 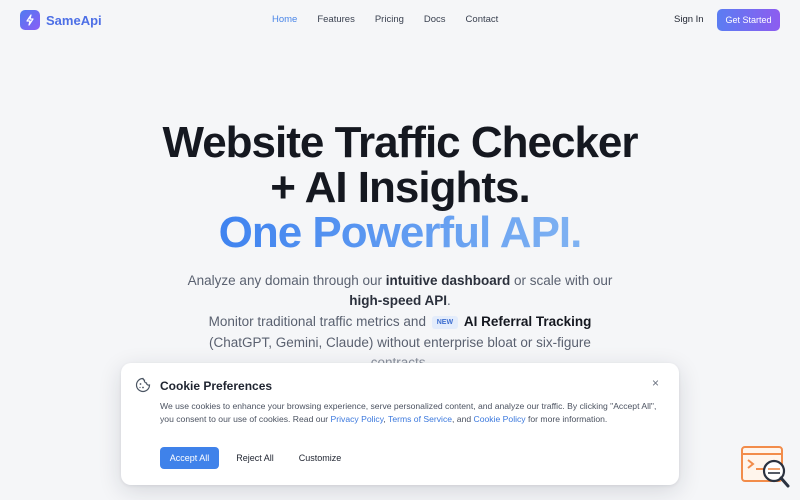 I want to click on customize-button: Customize, so click(x=320, y=458).